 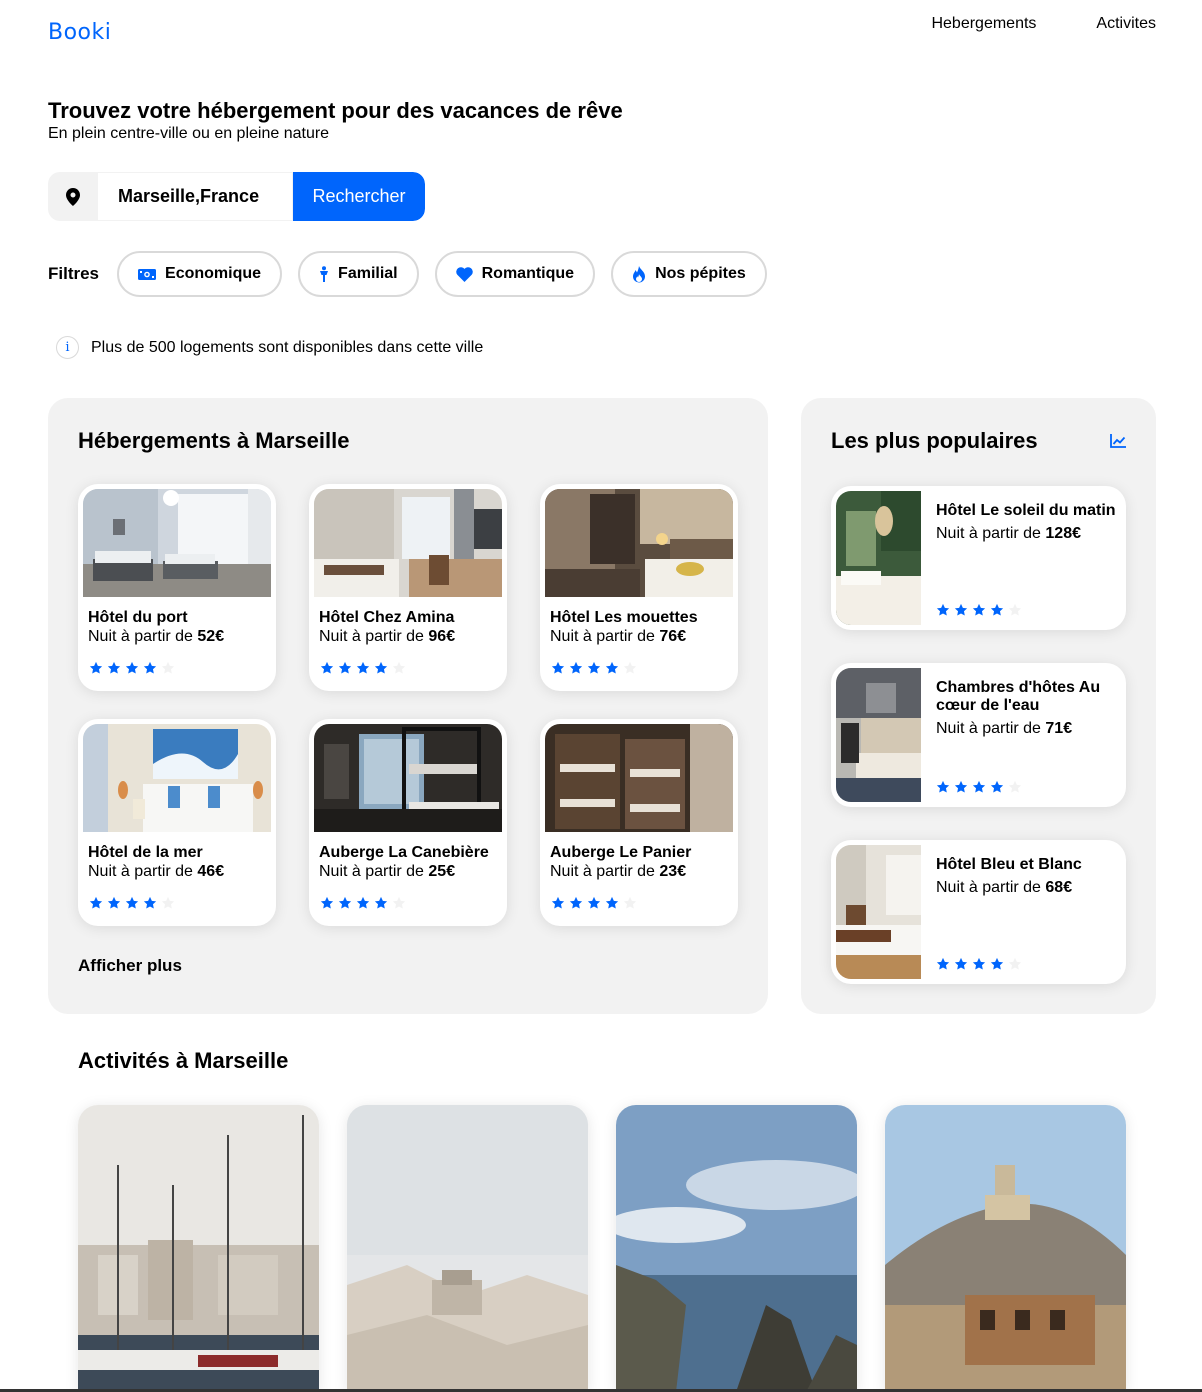 I want to click on filter-romantique: Romantique, so click(x=515, y=274).